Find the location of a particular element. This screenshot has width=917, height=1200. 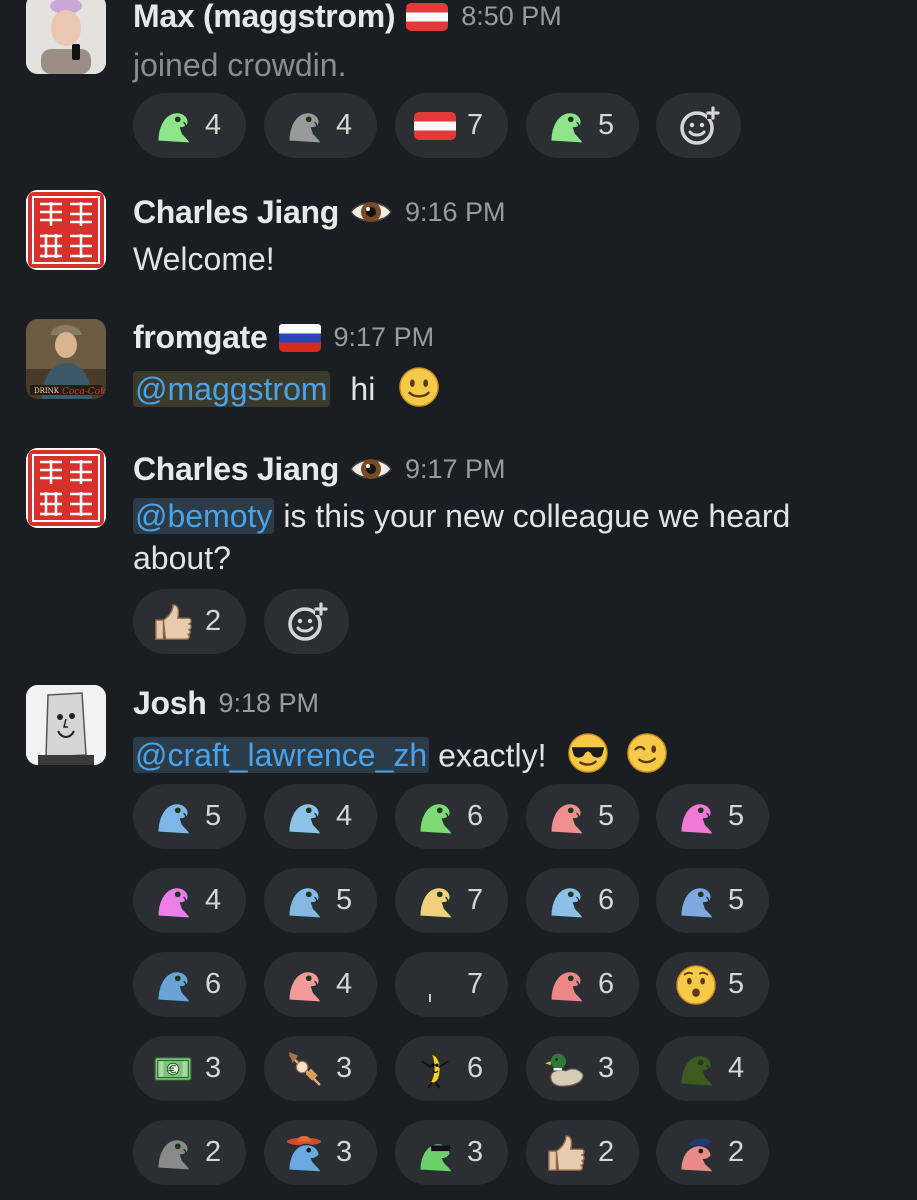

hushed-face-icon is located at coordinates (696, 985).